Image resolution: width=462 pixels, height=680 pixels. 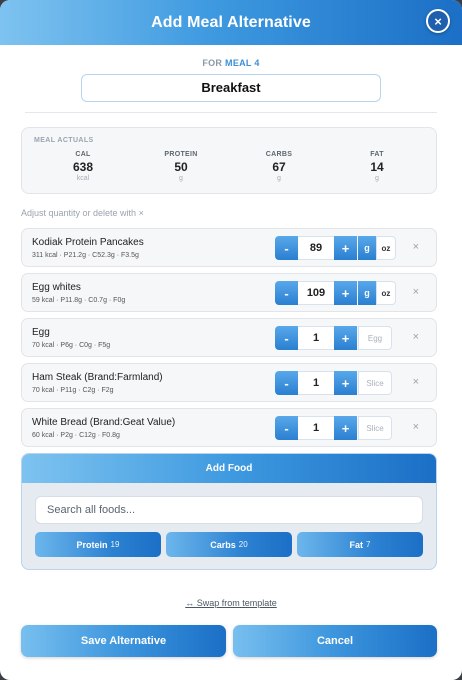 I want to click on serving-unit-label: Egg, so click(x=375, y=338).